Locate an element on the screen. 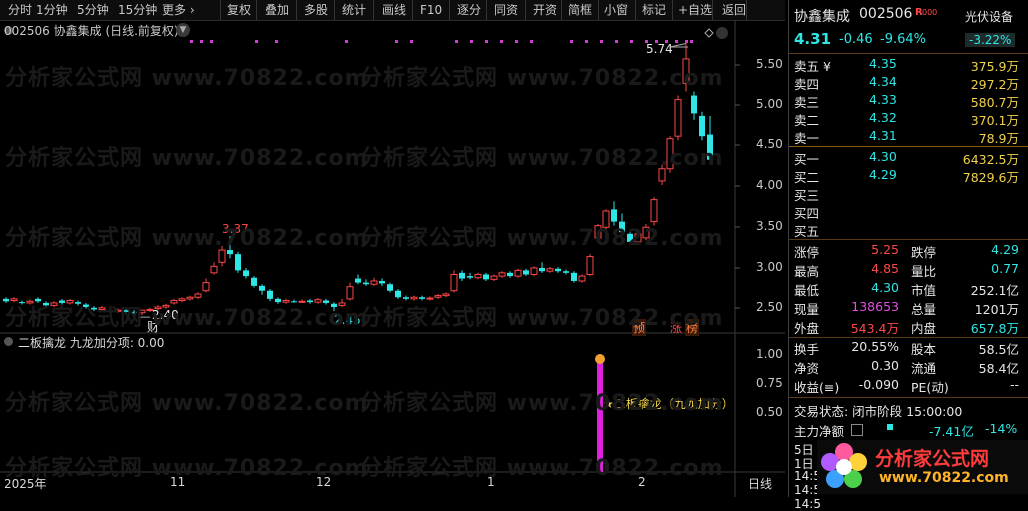 The width and height of the screenshot is (1028, 511). sell-level-label: 卖一 is located at coordinates (807, 138).